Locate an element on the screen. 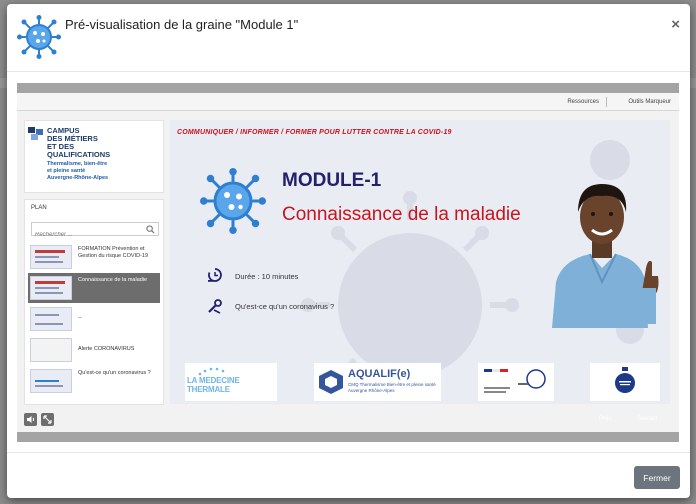 The image size is (696, 504). fullscreen-button is located at coordinates (47, 419).